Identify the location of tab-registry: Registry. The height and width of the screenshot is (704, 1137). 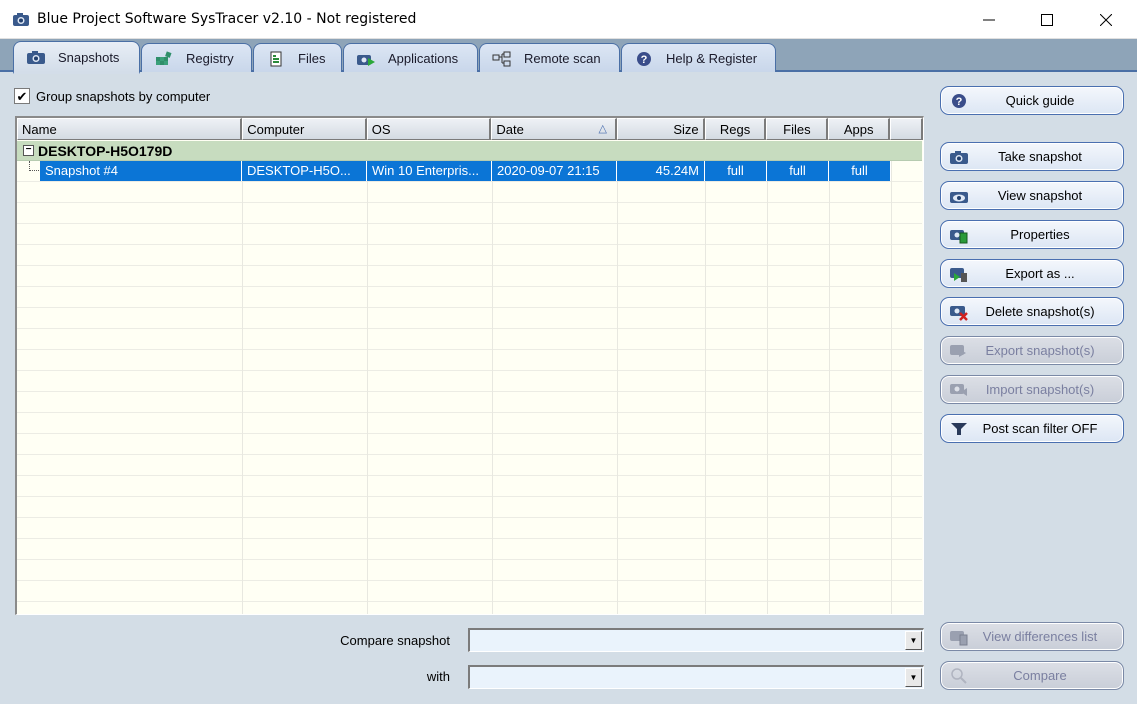
(196, 58).